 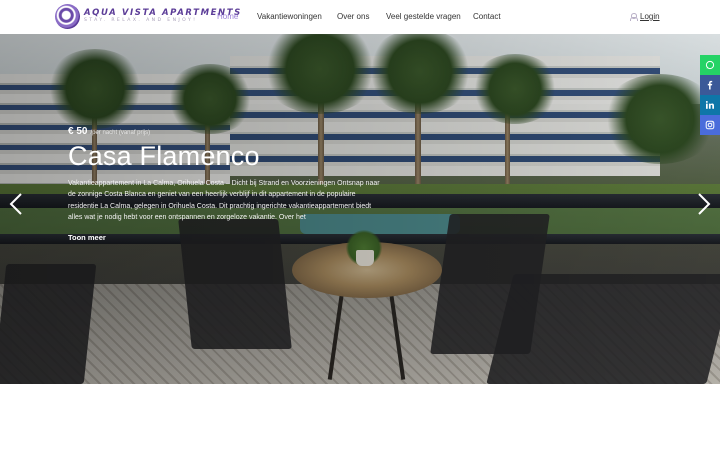 I want to click on nav-item-vakantiewoningen: Vakantiewoningen, so click(x=289, y=16).